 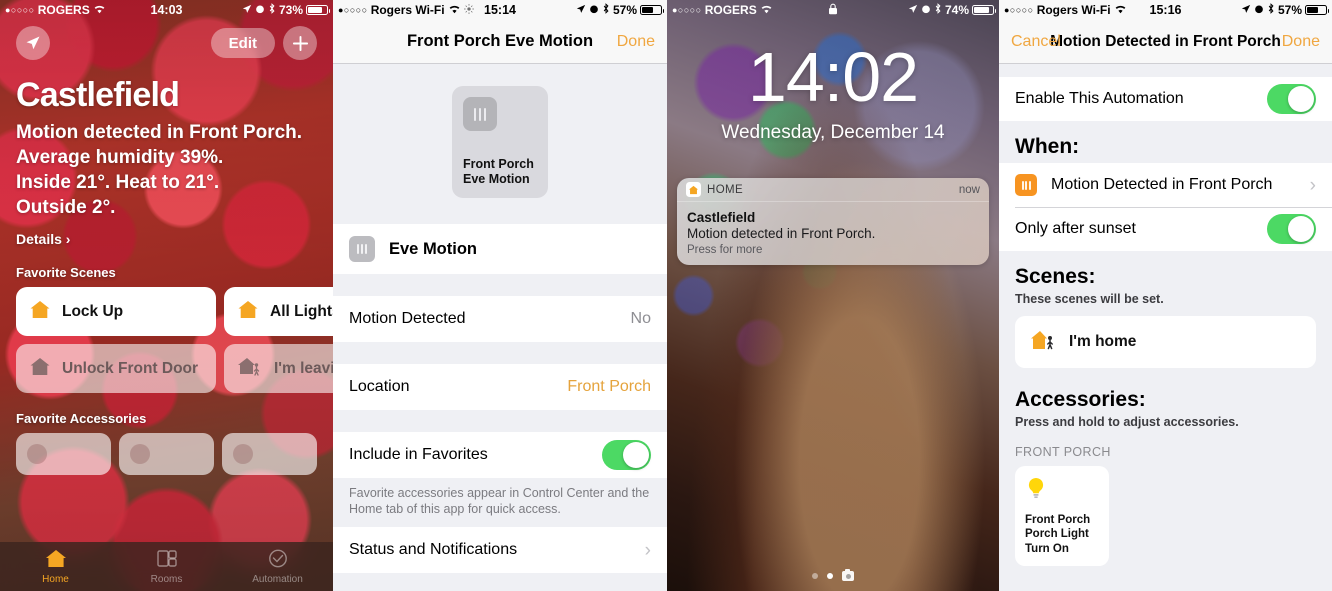 I want to click on tab-label: Automation, so click(x=277, y=579).